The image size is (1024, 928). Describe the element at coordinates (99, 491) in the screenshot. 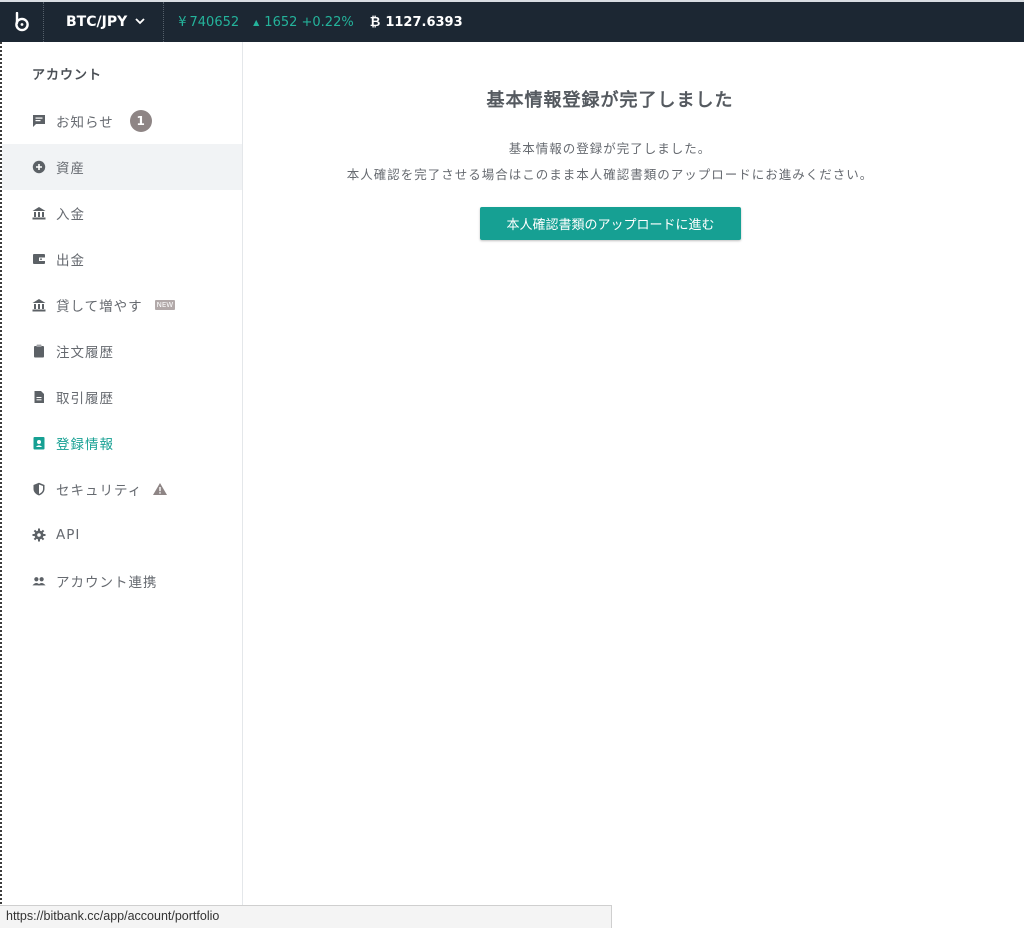

I see `sidebar-item-label: セキュリティ` at that location.